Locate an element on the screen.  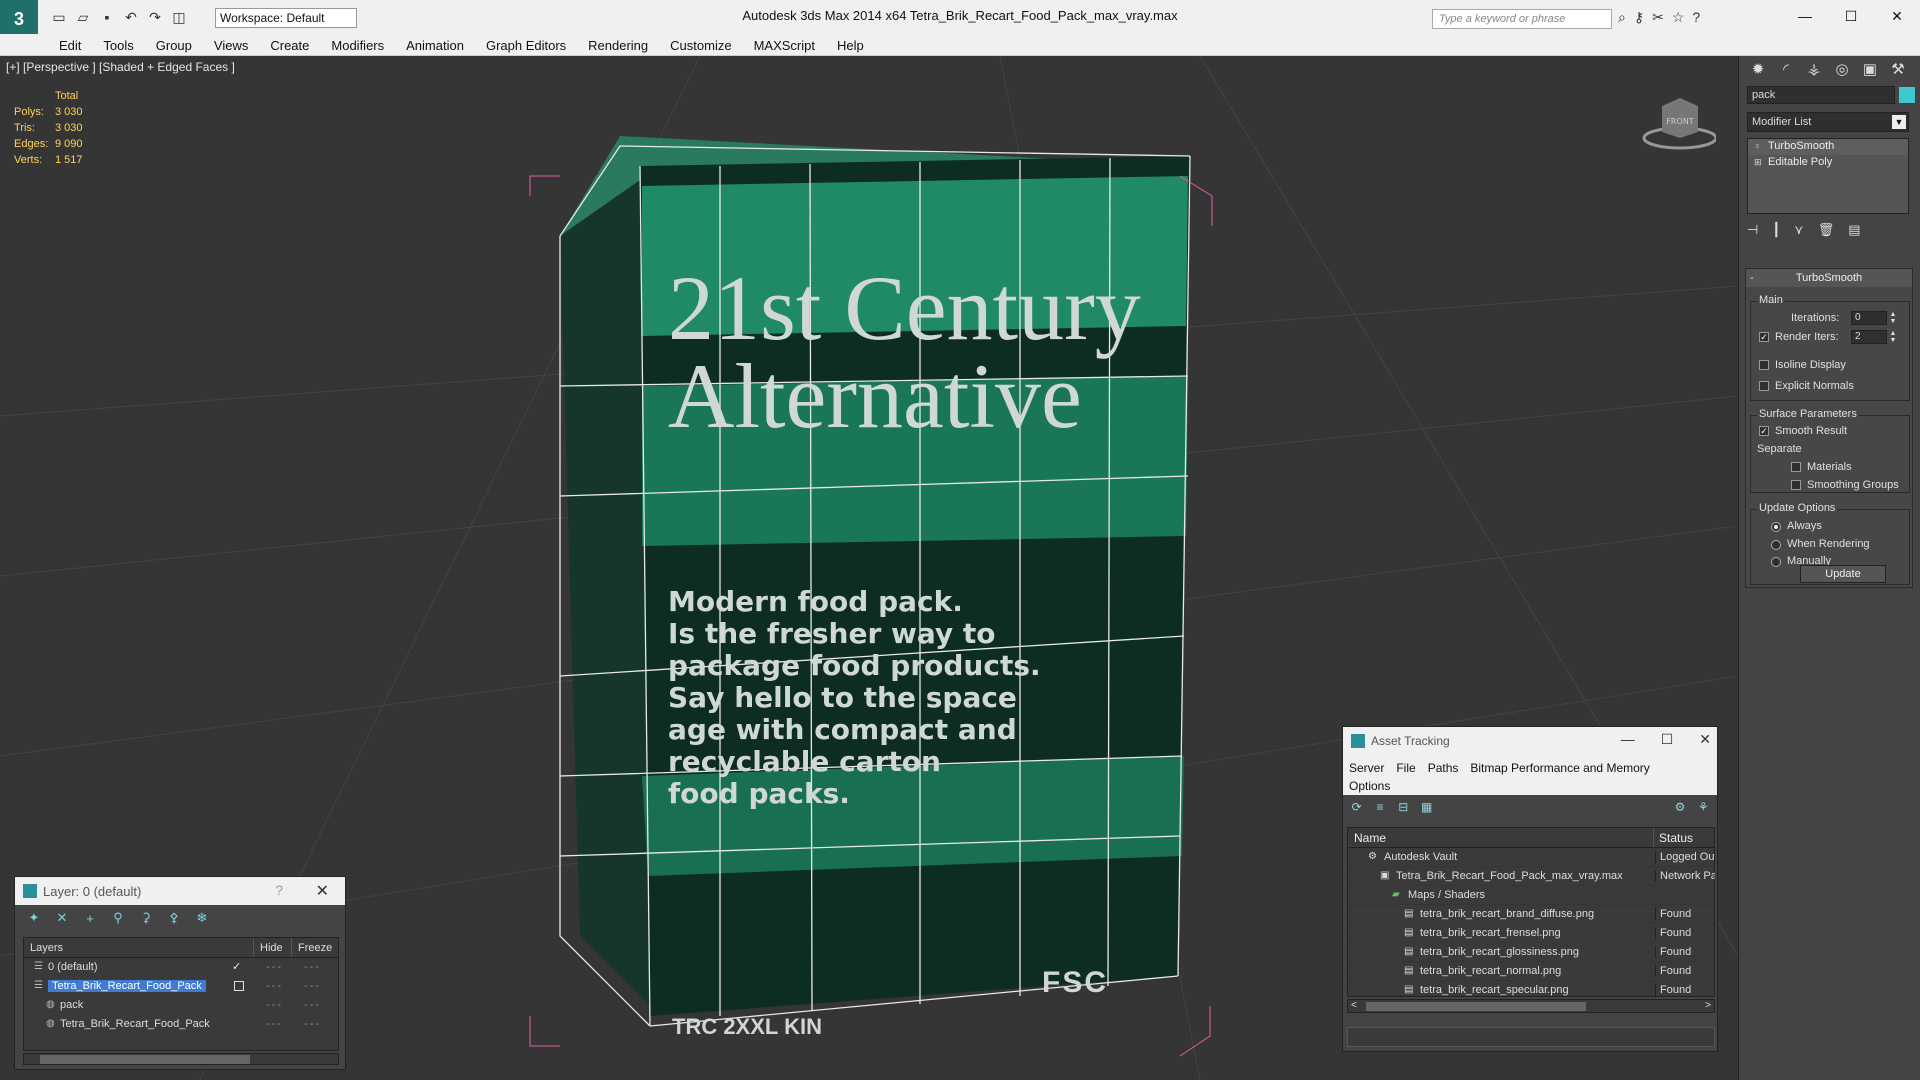
layer-horizontal-scrollbar is located at coordinates (181, 1059).